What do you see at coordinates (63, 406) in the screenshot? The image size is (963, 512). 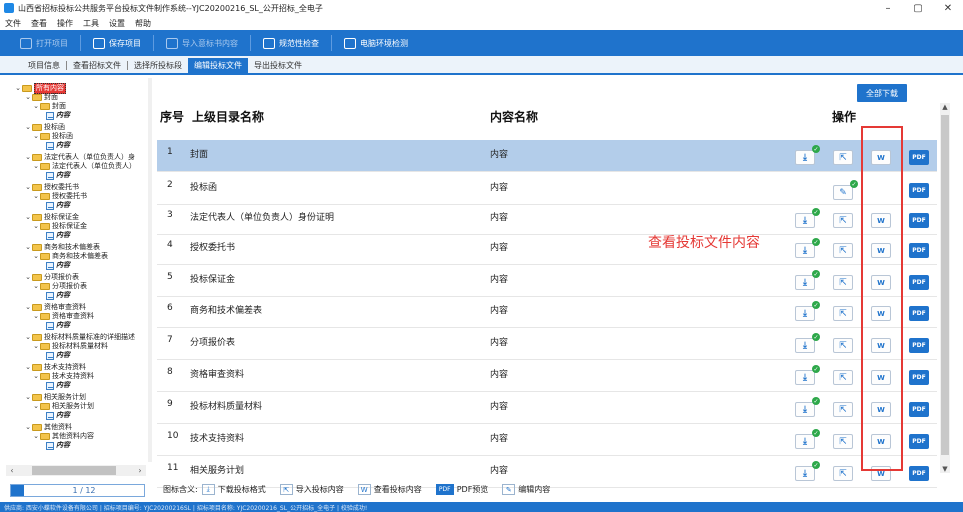 I see `tree-node-subsection: ⌄ 相关服务计划` at bounding box center [63, 406].